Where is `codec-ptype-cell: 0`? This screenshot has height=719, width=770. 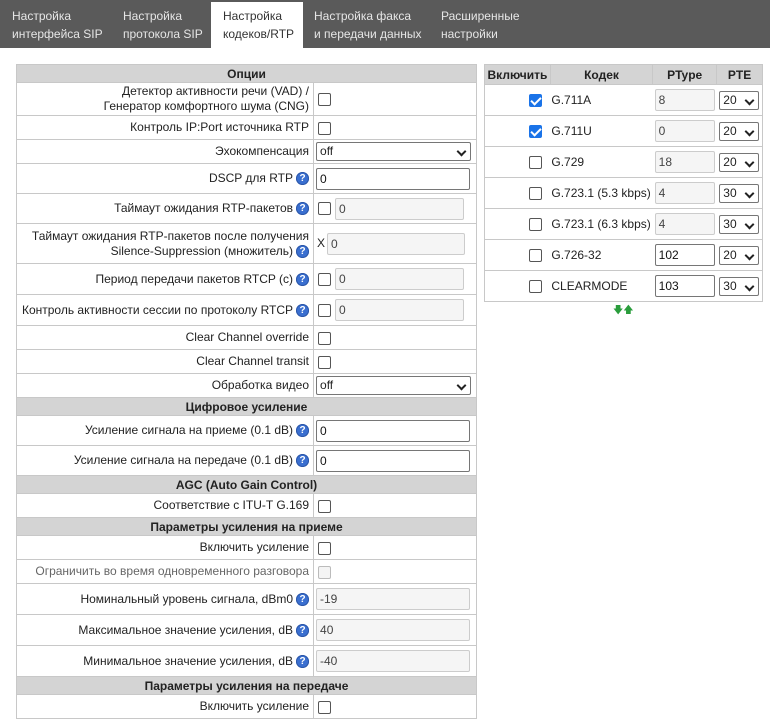 codec-ptype-cell: 0 is located at coordinates (684, 131).